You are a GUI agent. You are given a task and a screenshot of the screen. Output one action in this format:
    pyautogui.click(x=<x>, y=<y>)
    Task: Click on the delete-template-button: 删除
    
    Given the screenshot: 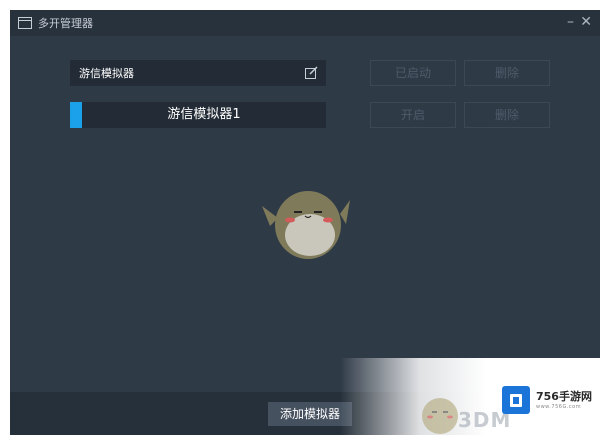 What is the action you would take?
    pyautogui.click(x=507, y=73)
    